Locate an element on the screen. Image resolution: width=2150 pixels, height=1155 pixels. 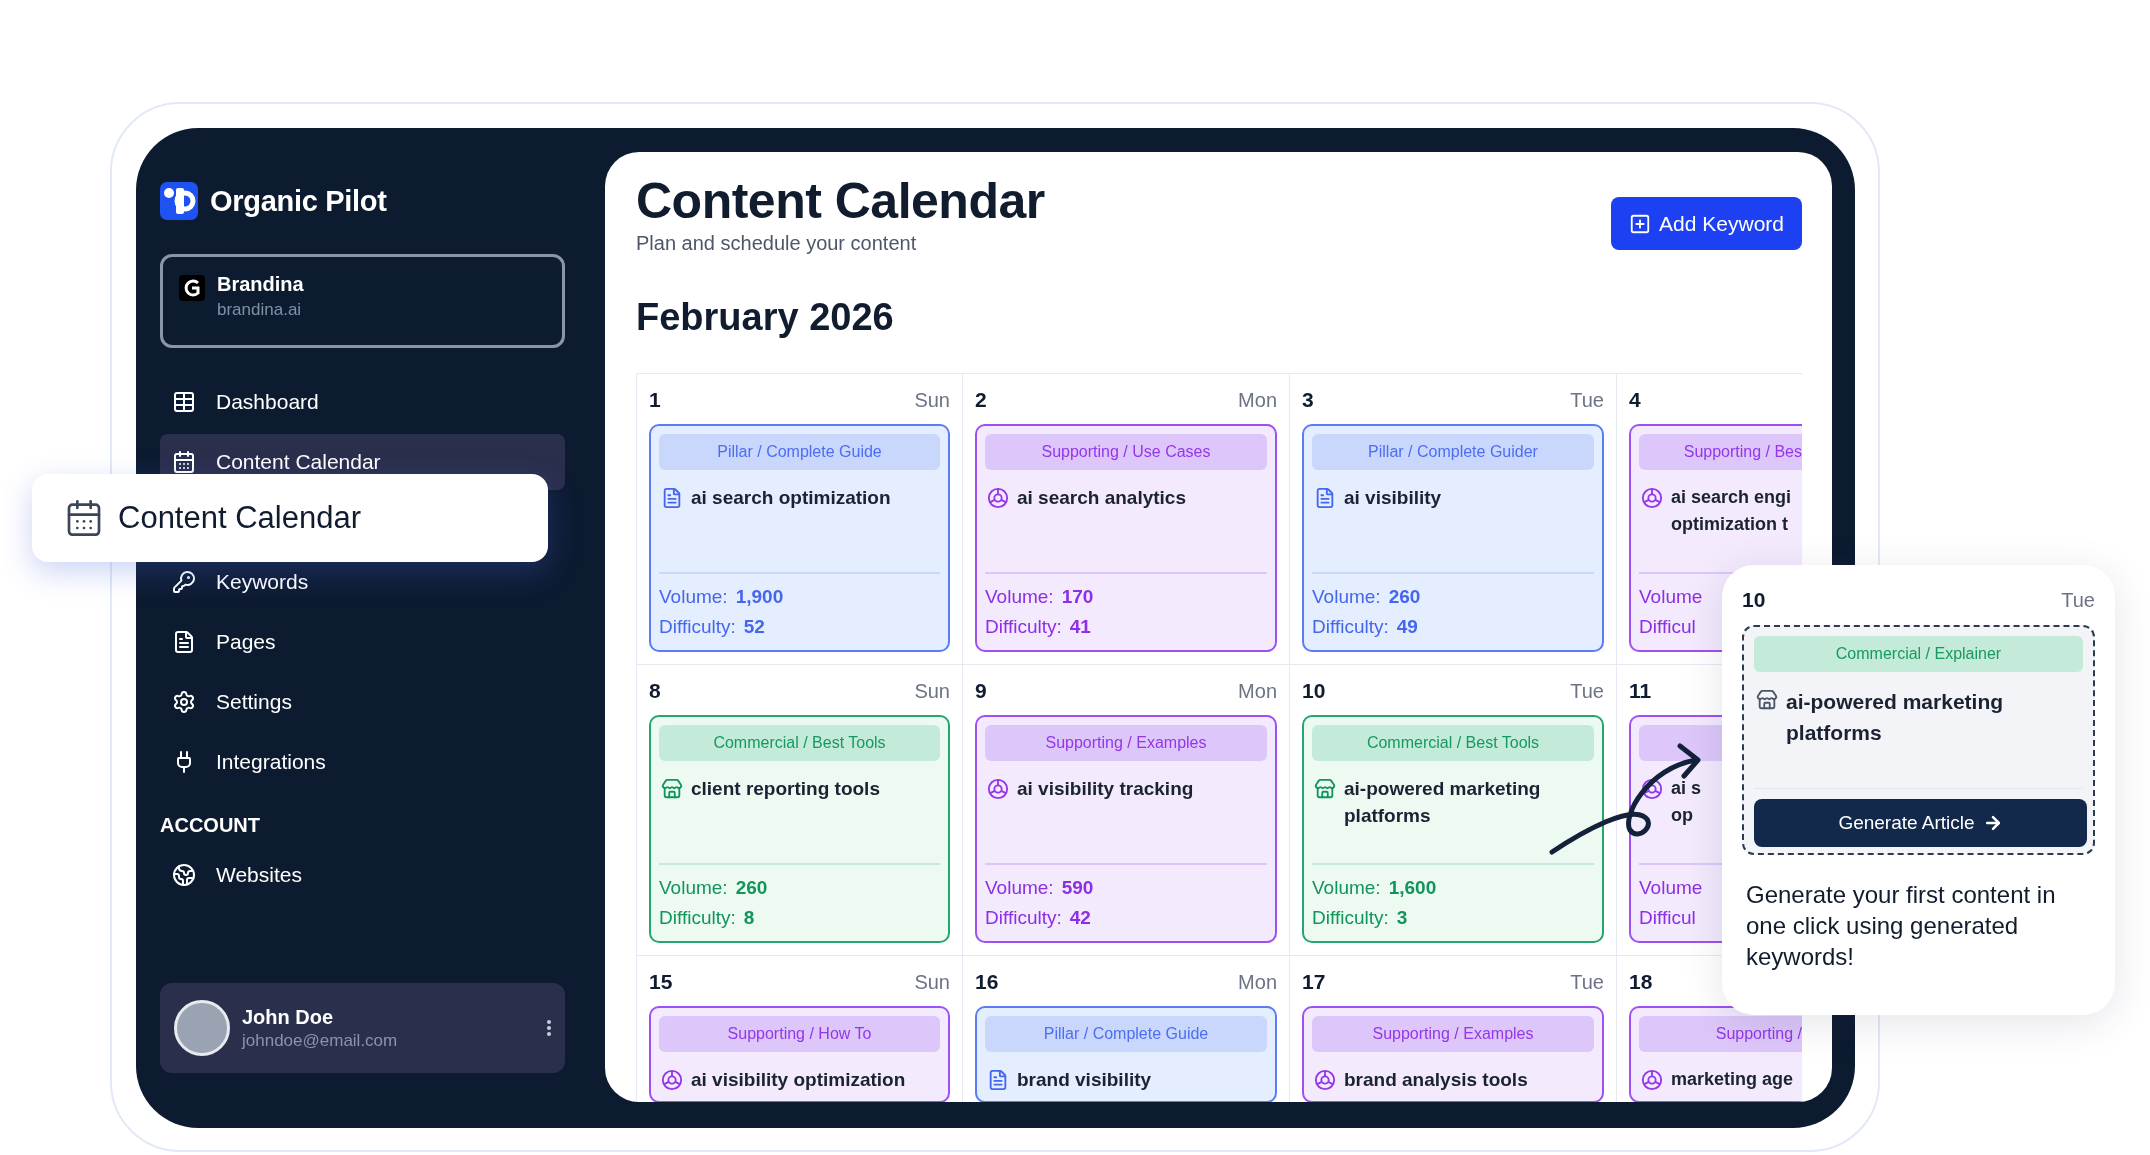
section-heading: ACCOUNT is located at coordinates (210, 825).